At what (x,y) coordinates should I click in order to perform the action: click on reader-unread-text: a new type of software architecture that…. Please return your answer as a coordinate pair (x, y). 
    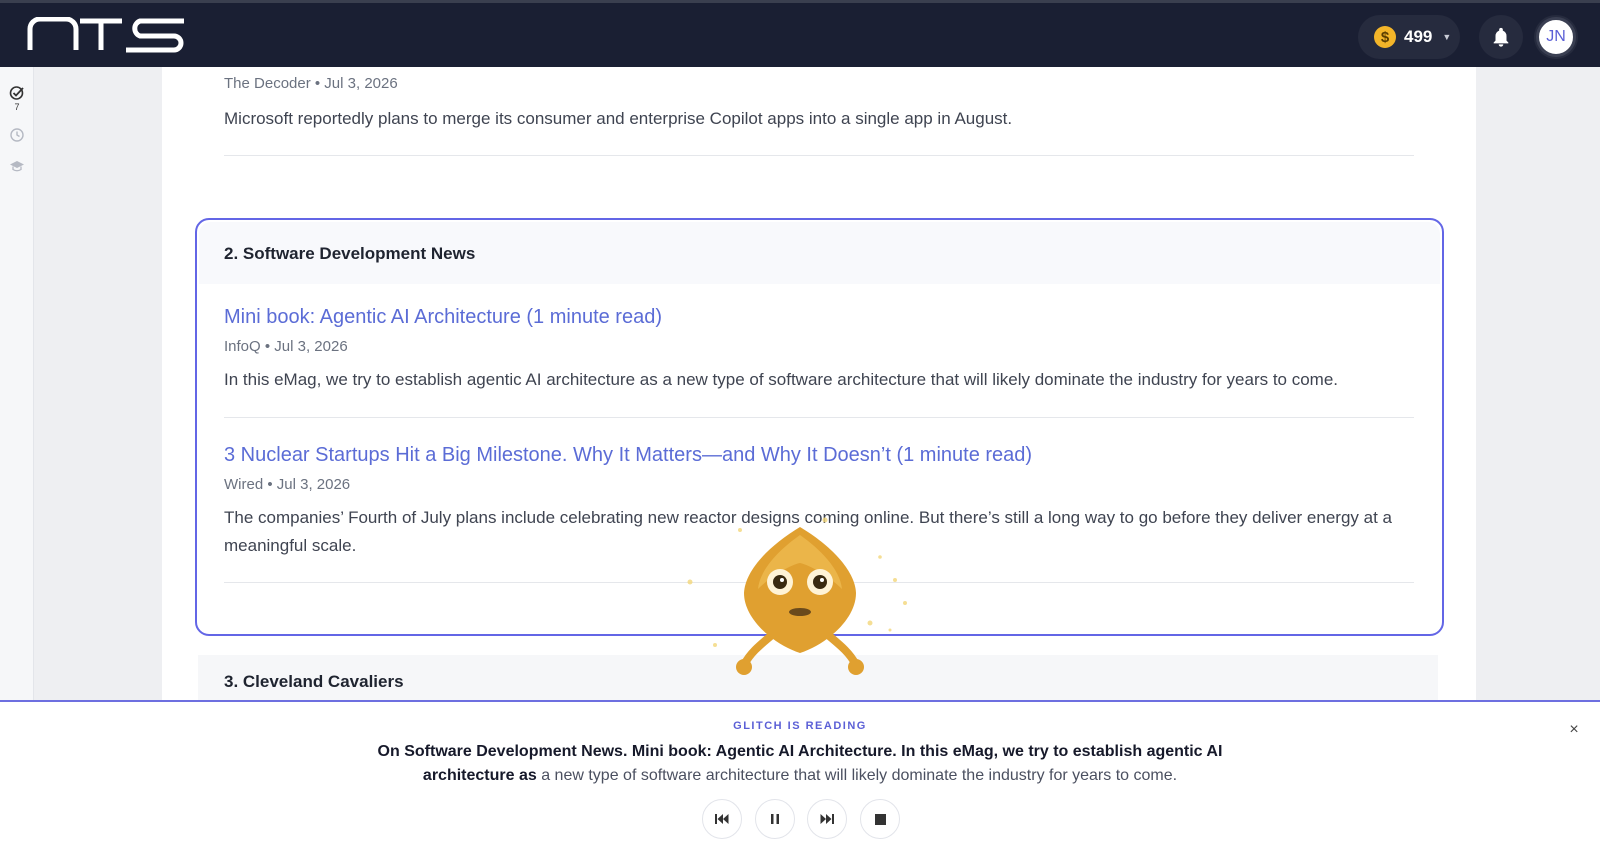
    Looking at the image, I should click on (857, 775).